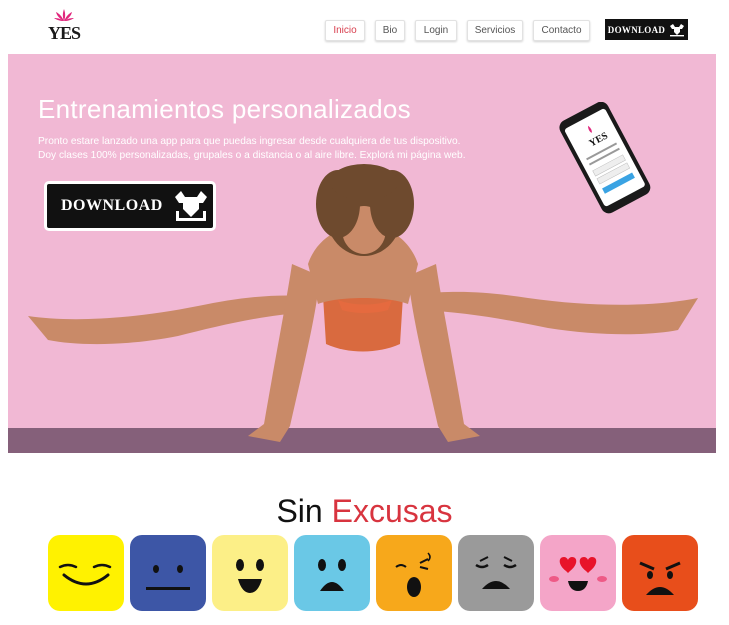 This screenshot has width=729, height=625. Describe the element at coordinates (496, 573) in the screenshot. I see `disappointed-face-icon` at that location.